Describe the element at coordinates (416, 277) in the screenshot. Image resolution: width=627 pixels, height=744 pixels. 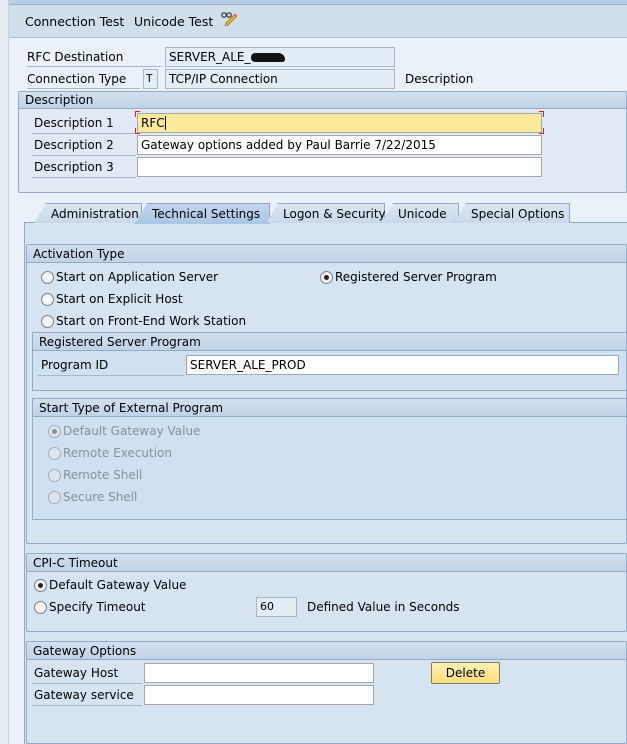
I see `radio-label: Registered Server Program` at that location.